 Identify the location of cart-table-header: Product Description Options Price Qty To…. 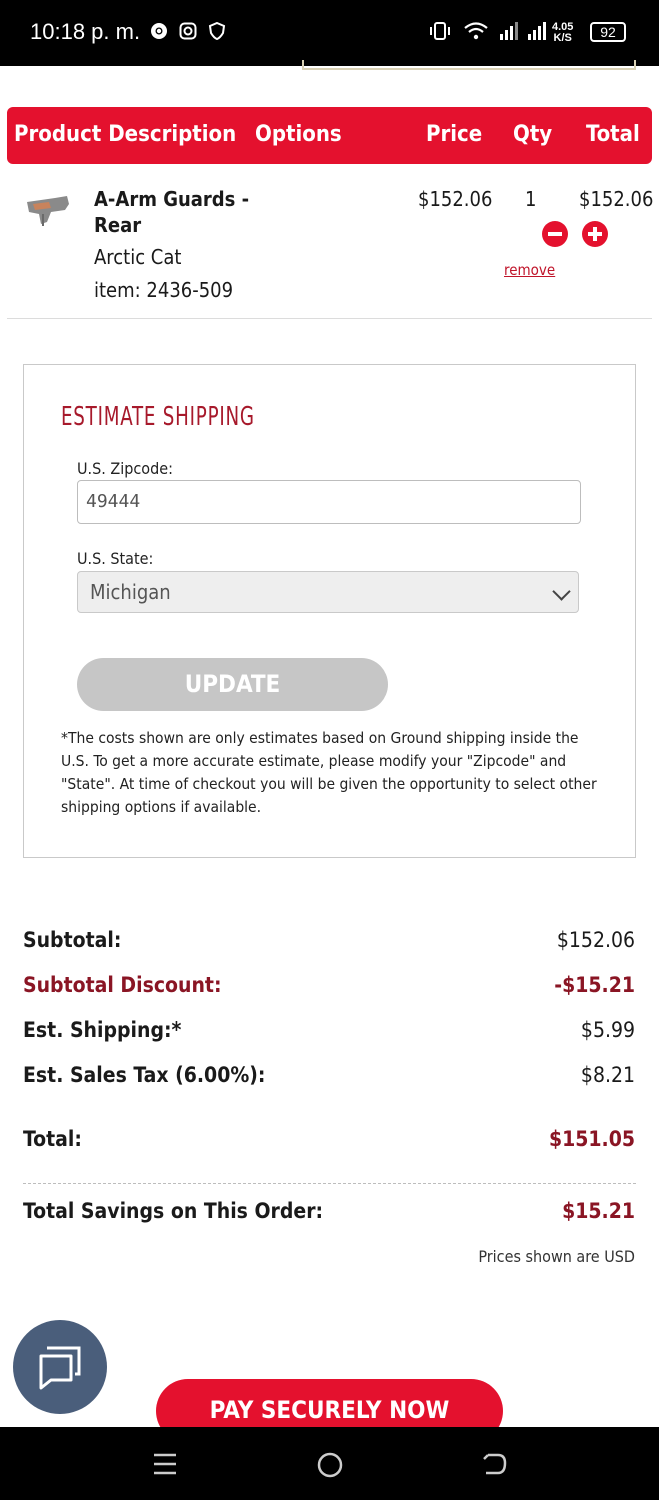
(329, 135).